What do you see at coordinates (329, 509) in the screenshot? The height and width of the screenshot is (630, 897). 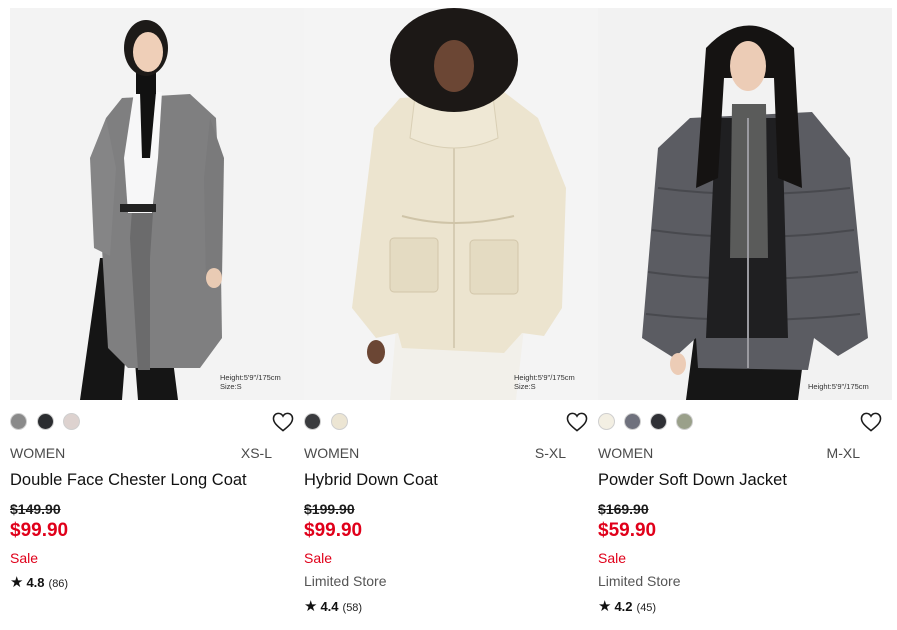 I see `original-price: $199.90` at bounding box center [329, 509].